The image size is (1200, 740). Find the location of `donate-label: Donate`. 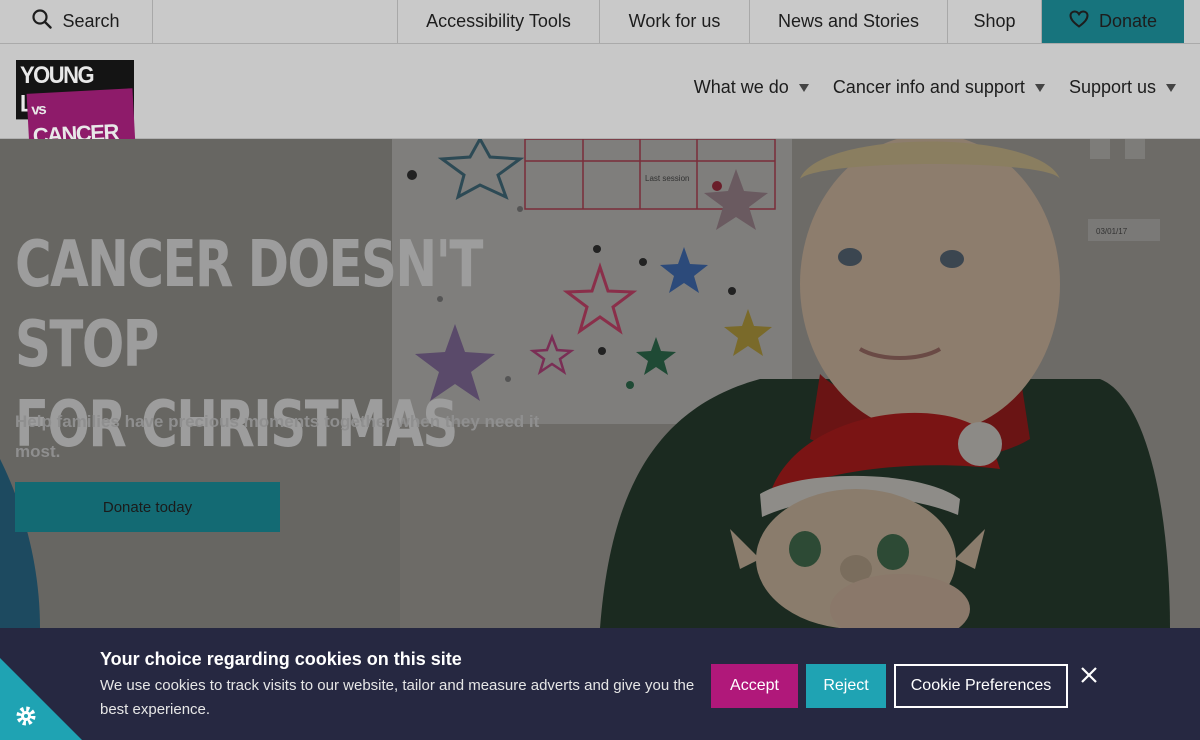

donate-label: Donate is located at coordinates (1128, 21).